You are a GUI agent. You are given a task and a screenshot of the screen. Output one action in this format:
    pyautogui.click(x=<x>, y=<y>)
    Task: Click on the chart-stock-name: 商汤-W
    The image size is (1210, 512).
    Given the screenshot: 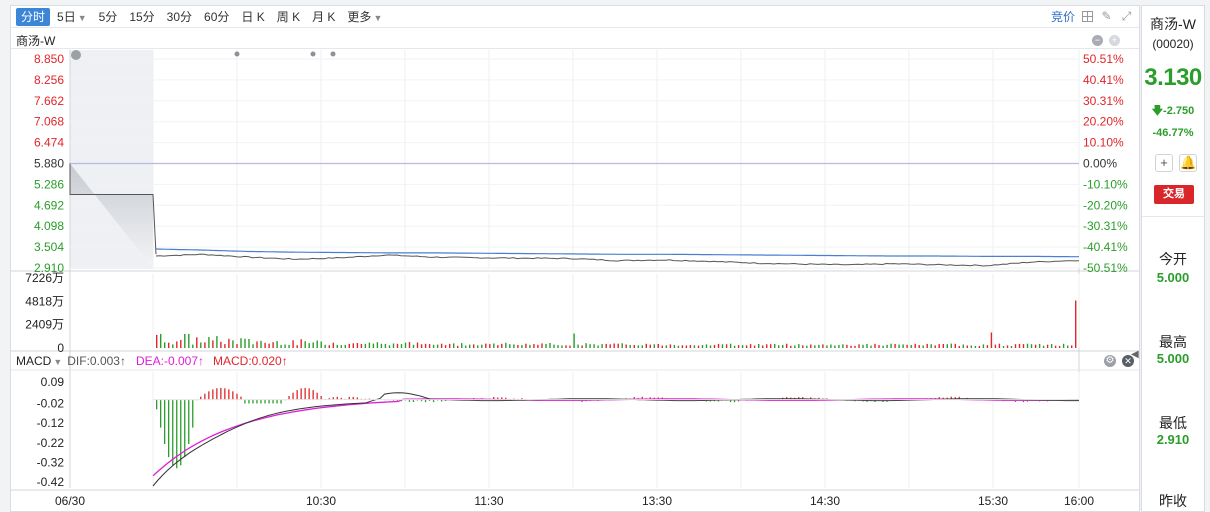 What is the action you would take?
    pyautogui.click(x=36, y=41)
    